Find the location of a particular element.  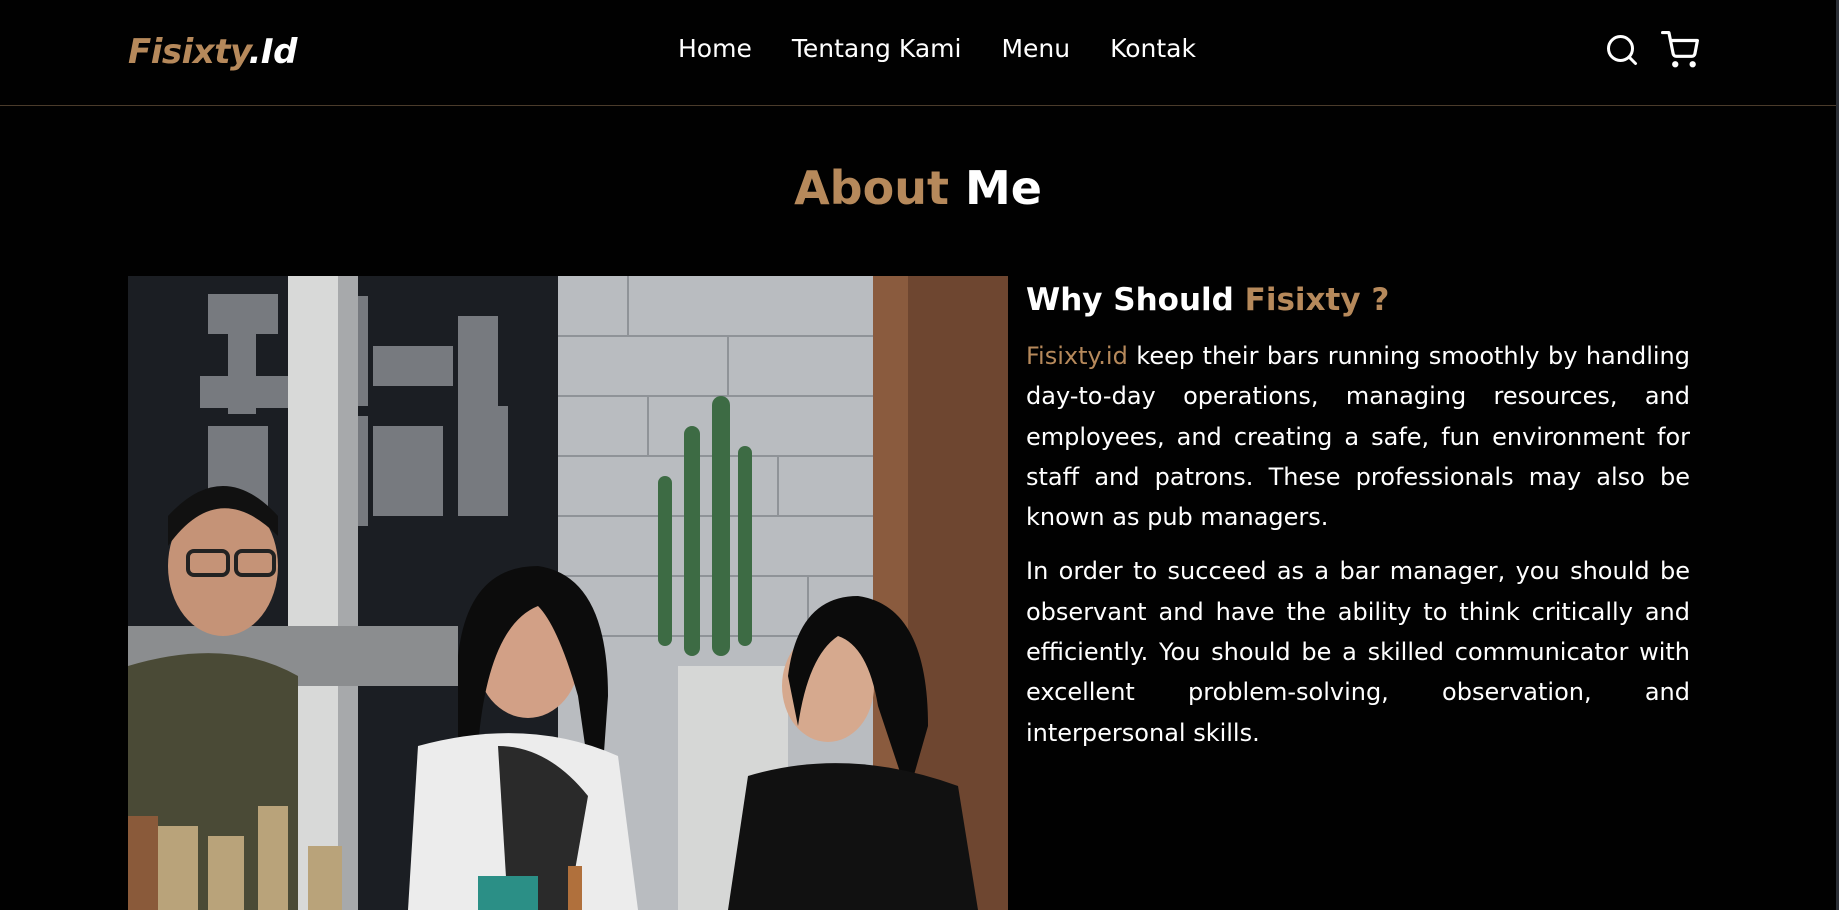

nav-icons is located at coordinates (1651, 50).